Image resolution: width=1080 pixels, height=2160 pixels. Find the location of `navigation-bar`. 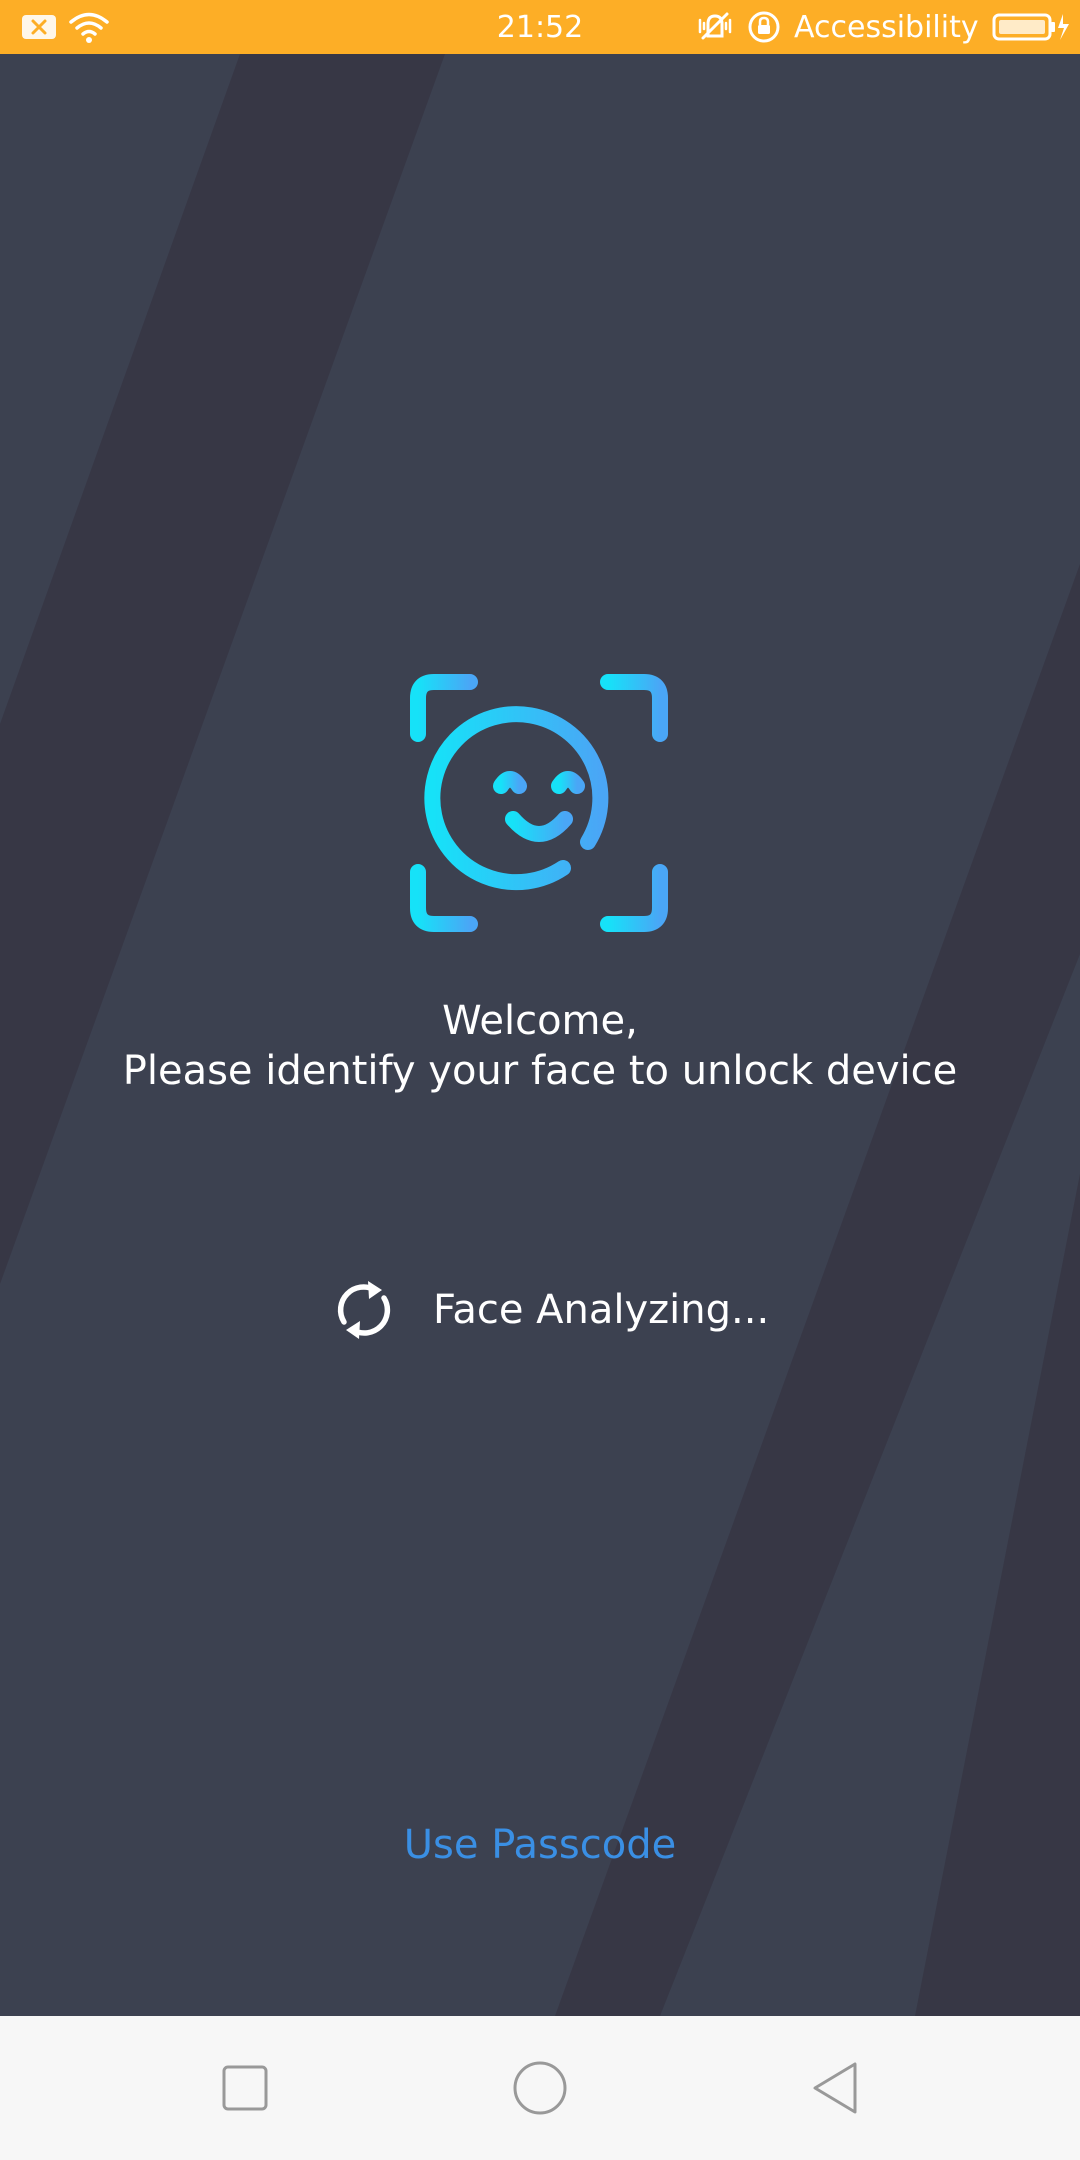

navigation-bar is located at coordinates (540, 2088).